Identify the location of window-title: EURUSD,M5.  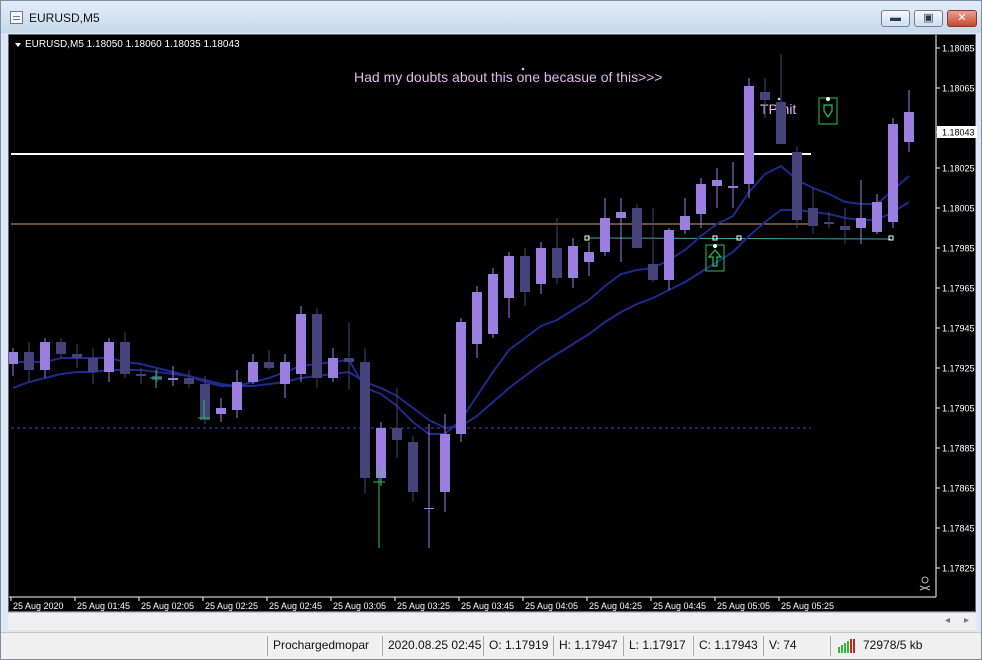
(64, 18).